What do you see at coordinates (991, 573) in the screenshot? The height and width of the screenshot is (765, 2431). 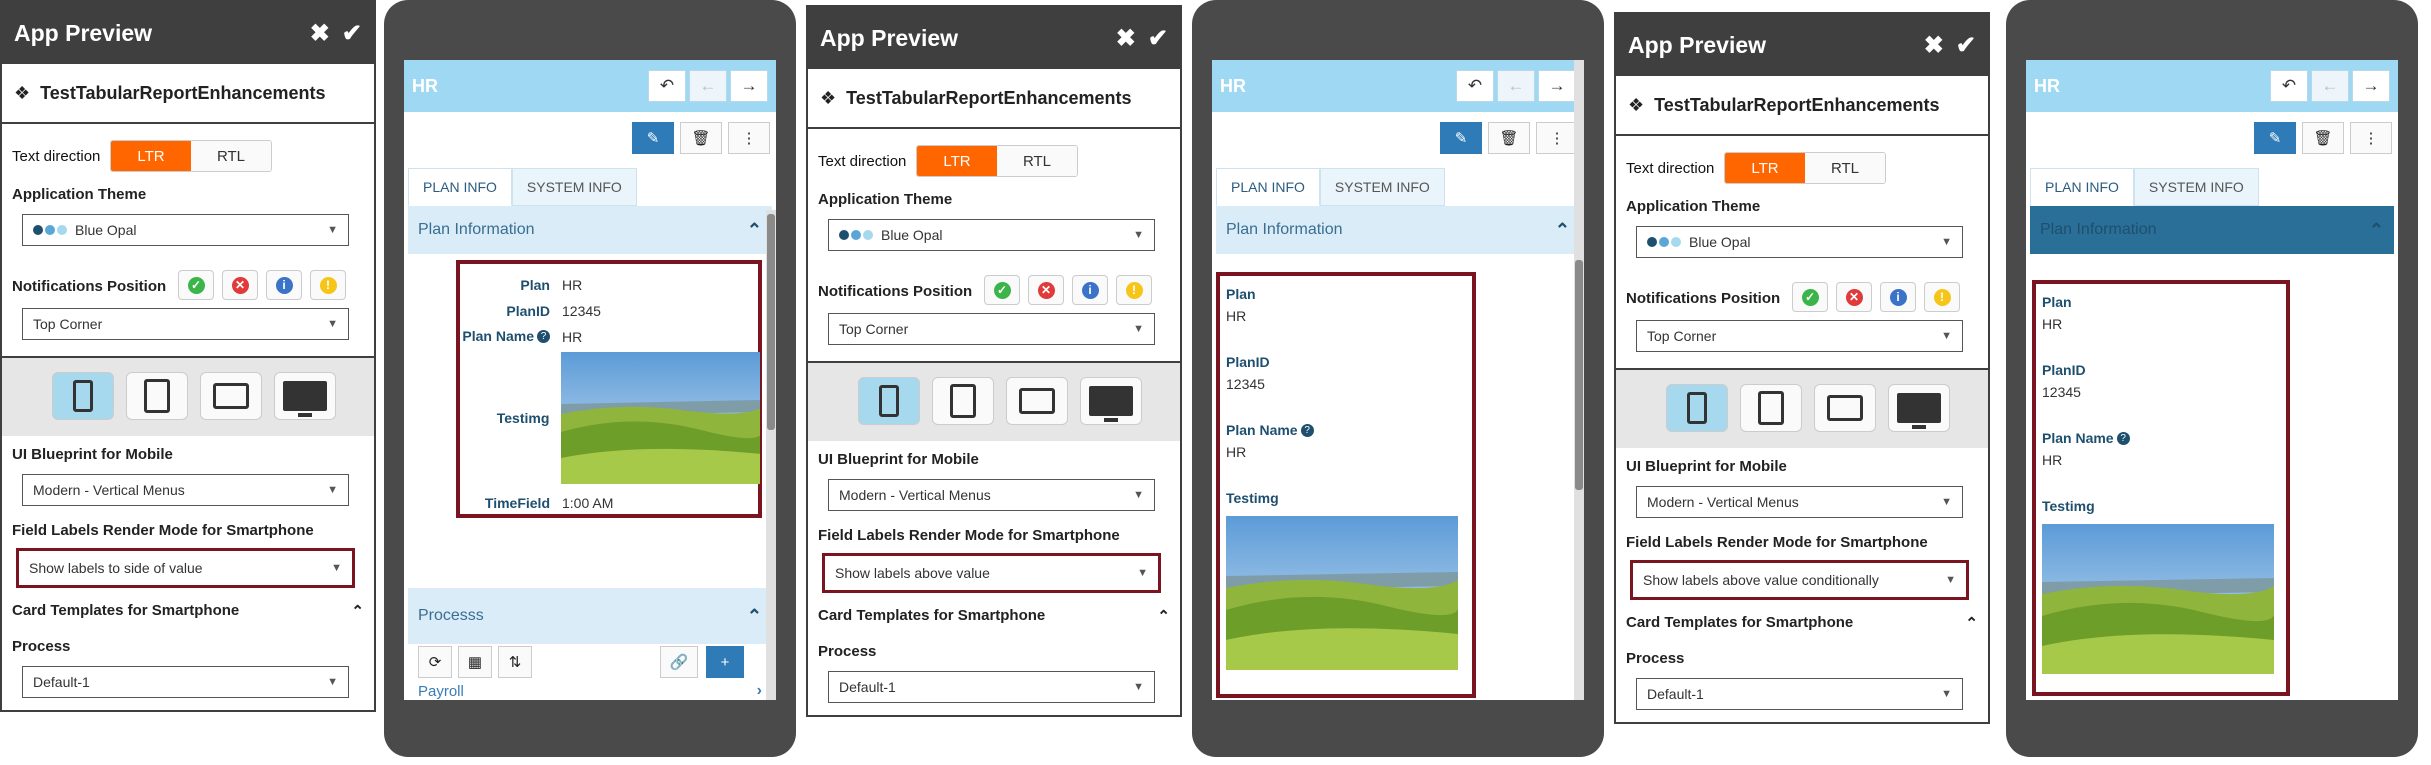 I see `render-mode-select: Show labels above value ▼` at bounding box center [991, 573].